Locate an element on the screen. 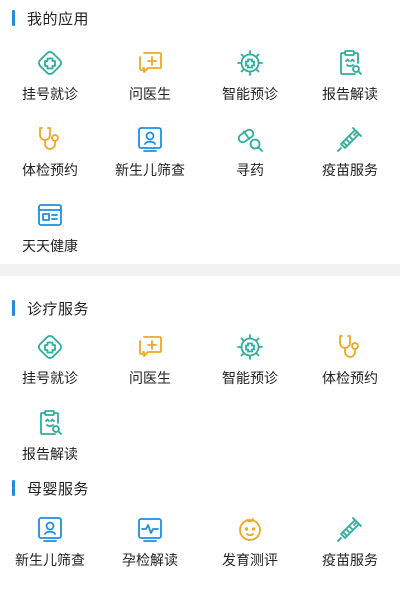  section-title: 我的应用 is located at coordinates (58, 18).